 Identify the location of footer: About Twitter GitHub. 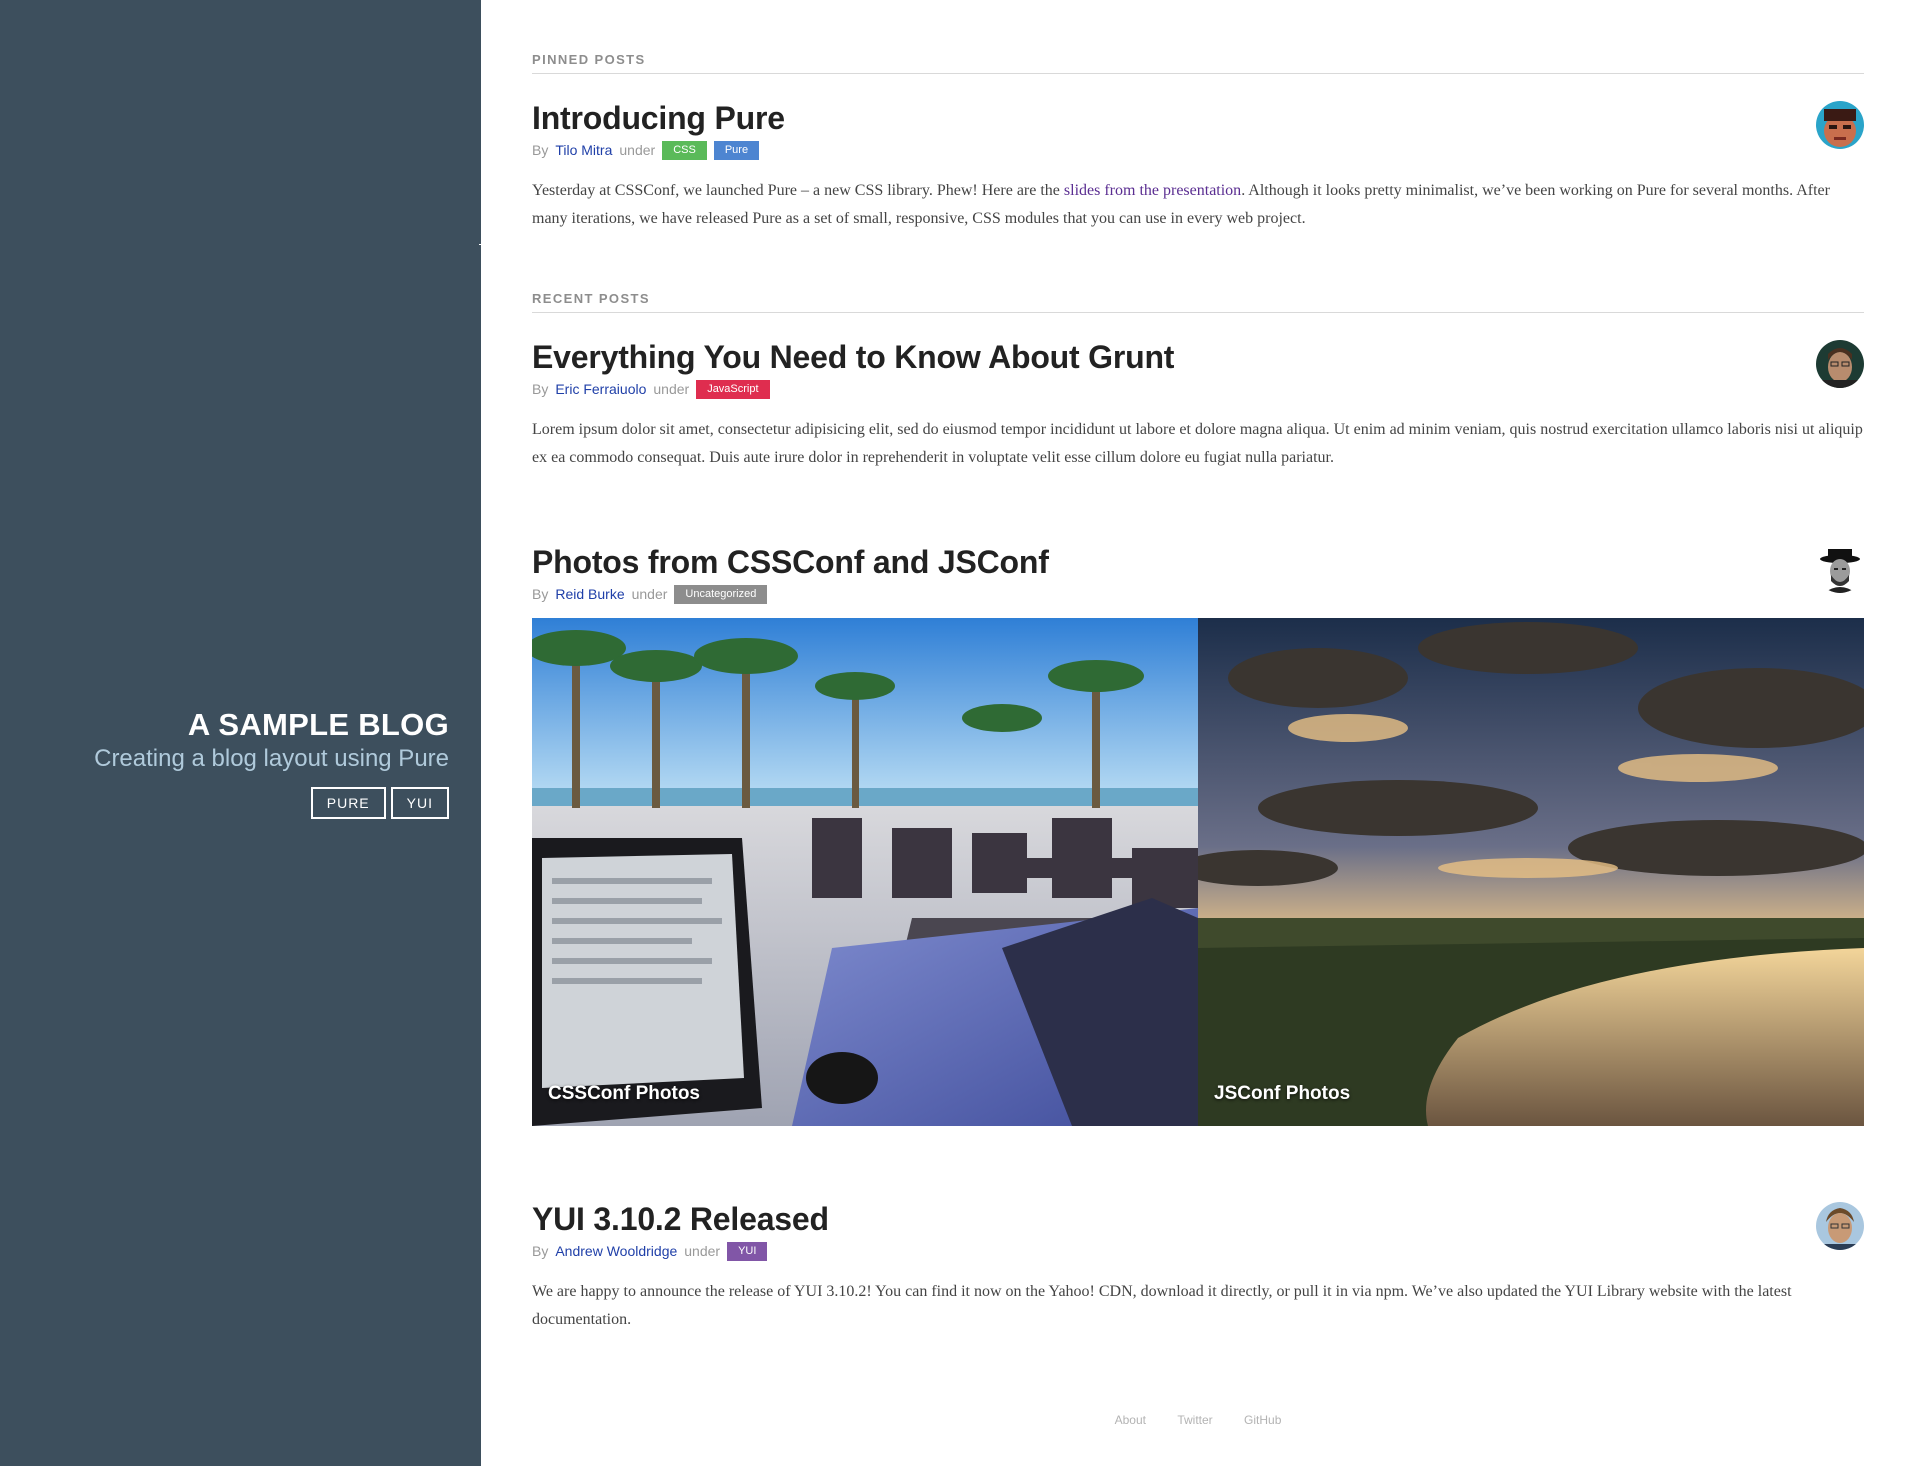
(1198, 1420).